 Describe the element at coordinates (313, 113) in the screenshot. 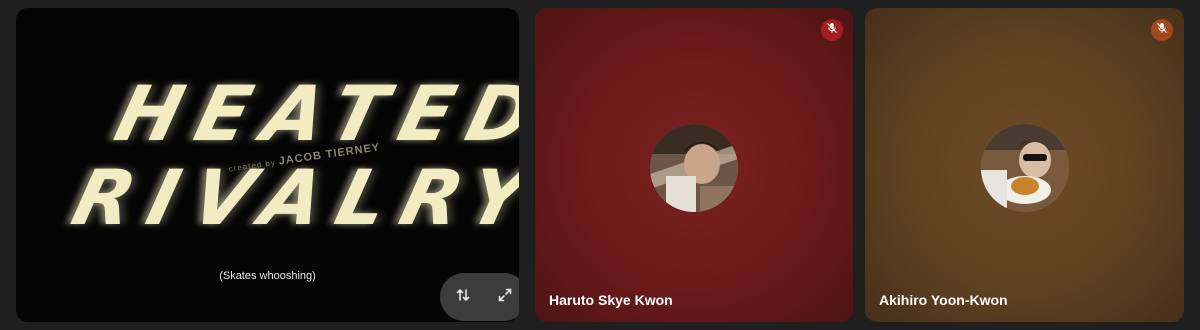

I see `title-line-1: HEATED` at that location.